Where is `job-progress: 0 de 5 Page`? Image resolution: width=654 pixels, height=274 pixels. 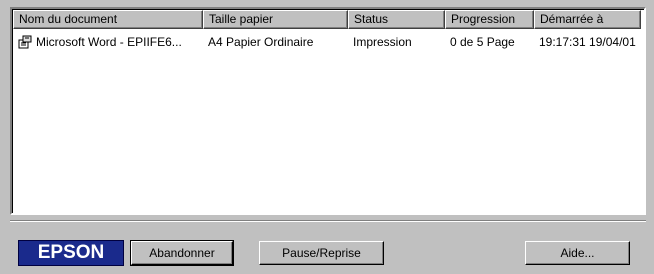 job-progress: 0 de 5 Page is located at coordinates (482, 42).